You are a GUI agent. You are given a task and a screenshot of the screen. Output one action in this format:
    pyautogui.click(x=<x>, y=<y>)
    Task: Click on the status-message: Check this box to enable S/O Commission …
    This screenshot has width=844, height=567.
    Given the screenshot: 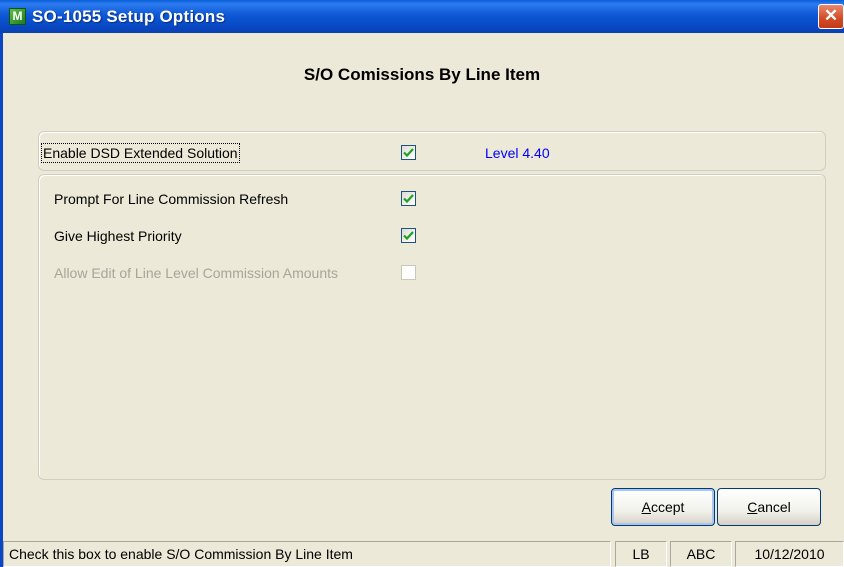 What is the action you would take?
    pyautogui.click(x=307, y=554)
    